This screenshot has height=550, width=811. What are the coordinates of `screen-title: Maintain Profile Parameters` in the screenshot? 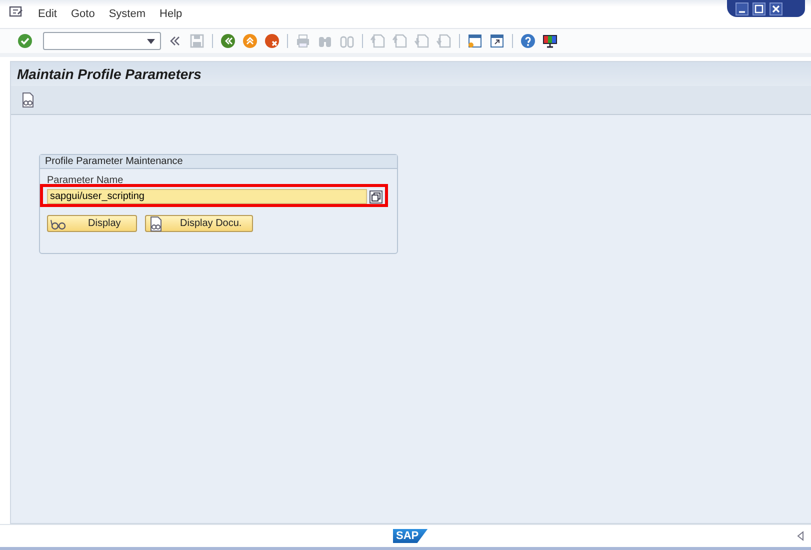 It's located at (109, 74).